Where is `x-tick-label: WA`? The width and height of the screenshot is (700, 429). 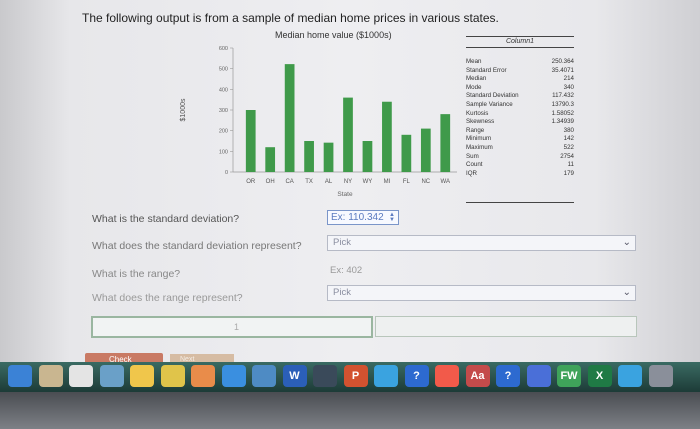
x-tick-label: WA is located at coordinates (445, 182).